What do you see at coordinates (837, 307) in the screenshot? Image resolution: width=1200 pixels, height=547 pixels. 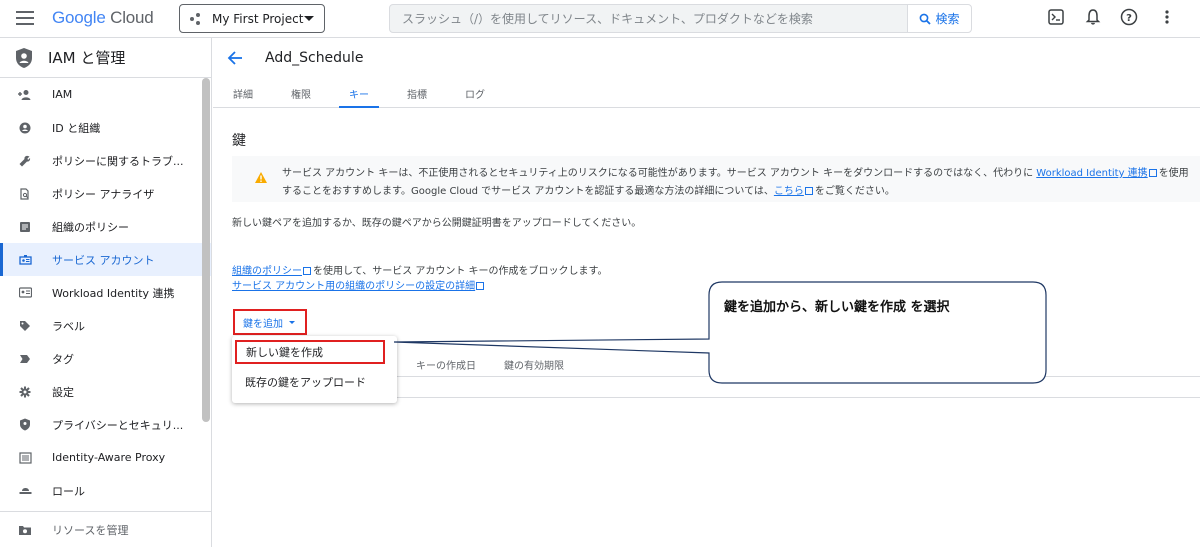 I see `callout-text: 鍵を追加から、新しい鍵を作成 を選択` at bounding box center [837, 307].